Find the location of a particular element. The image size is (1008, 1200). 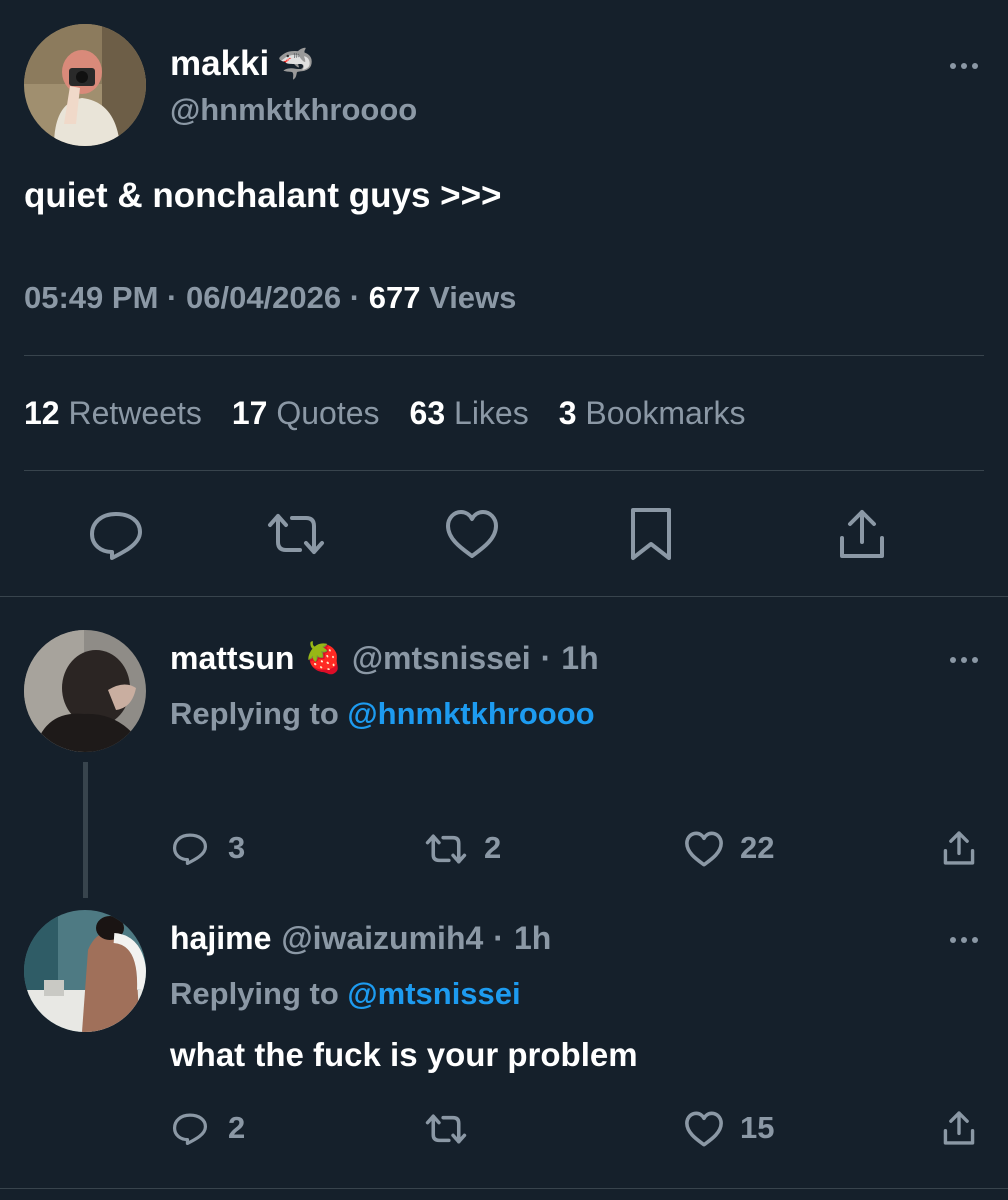

views-label: Views is located at coordinates (473, 297).